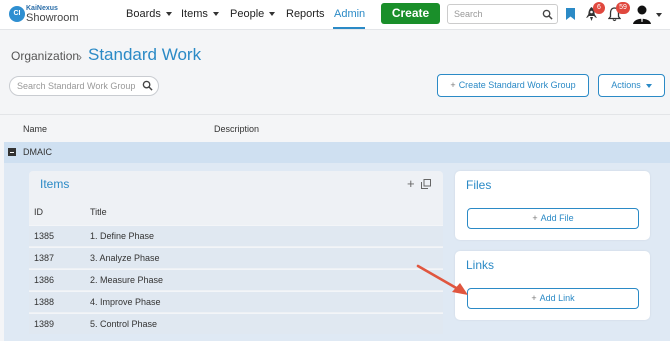 This screenshot has height=341, width=670. What do you see at coordinates (80, 57) in the screenshot?
I see `chevron-right-icon: ›` at bounding box center [80, 57].